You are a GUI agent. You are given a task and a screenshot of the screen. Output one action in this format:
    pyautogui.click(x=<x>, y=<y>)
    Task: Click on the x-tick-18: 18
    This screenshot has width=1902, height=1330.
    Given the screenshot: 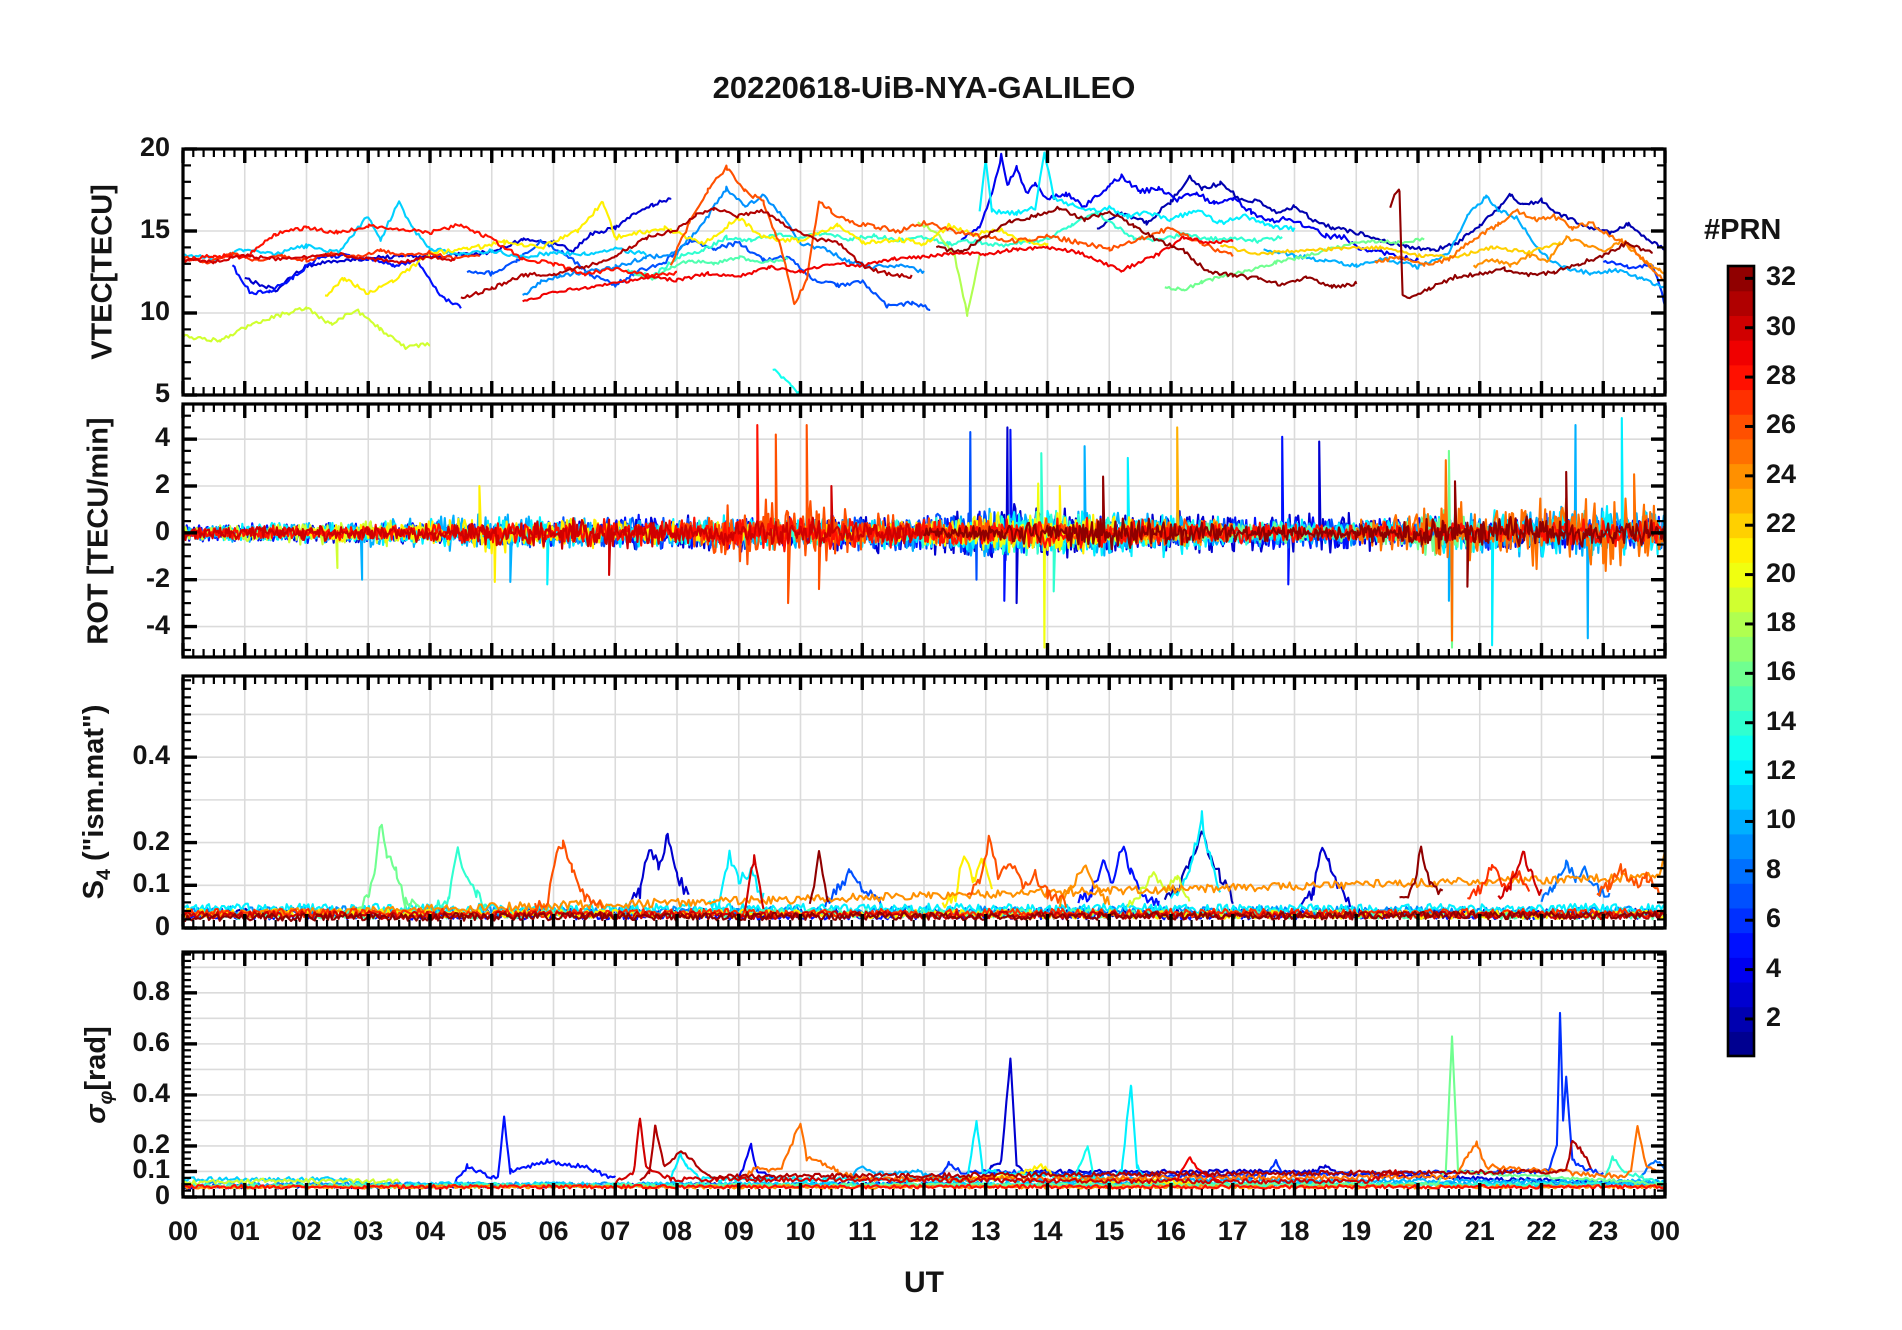 What is the action you would take?
    pyautogui.click(x=1294, y=1231)
    